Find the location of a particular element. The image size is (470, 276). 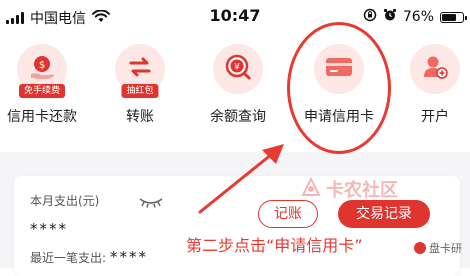

action-icon-circle: 抽红包 is located at coordinates (140, 71).